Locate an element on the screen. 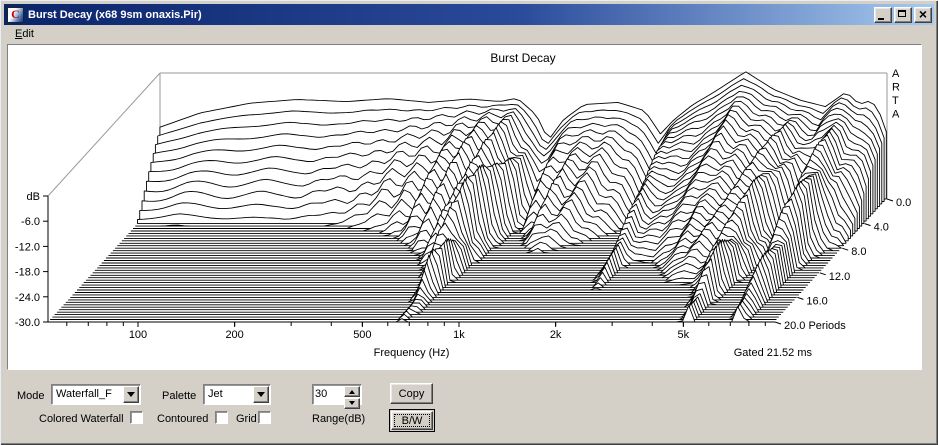  svg-text: 200 is located at coordinates (234, 335).